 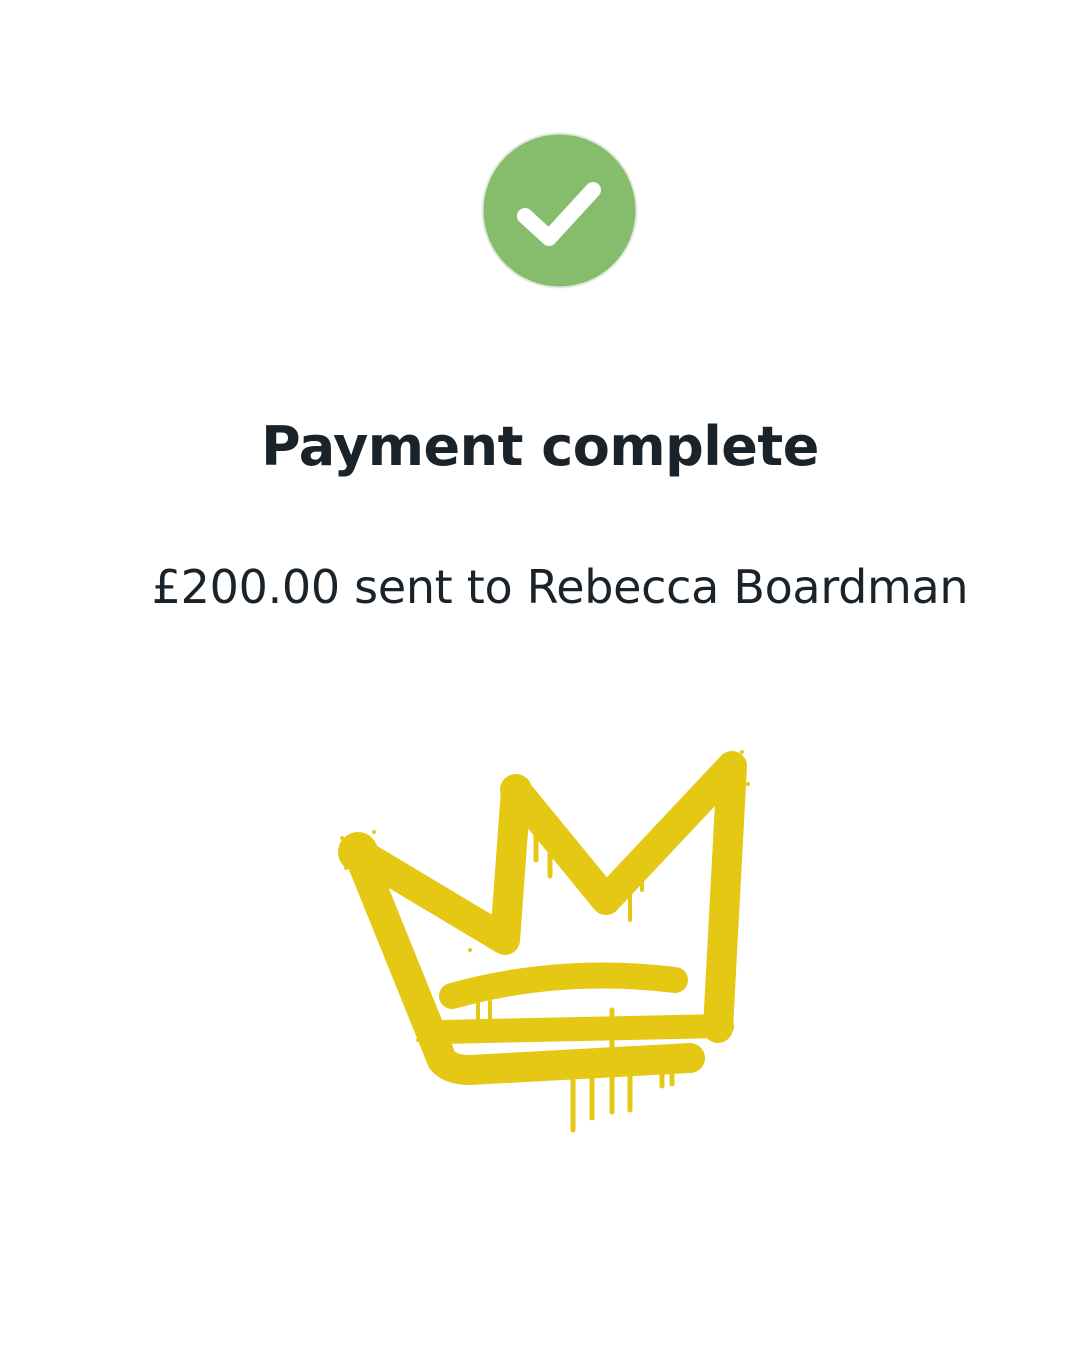 What do you see at coordinates (559, 210) in the screenshot?
I see `check-circle-icon` at bounding box center [559, 210].